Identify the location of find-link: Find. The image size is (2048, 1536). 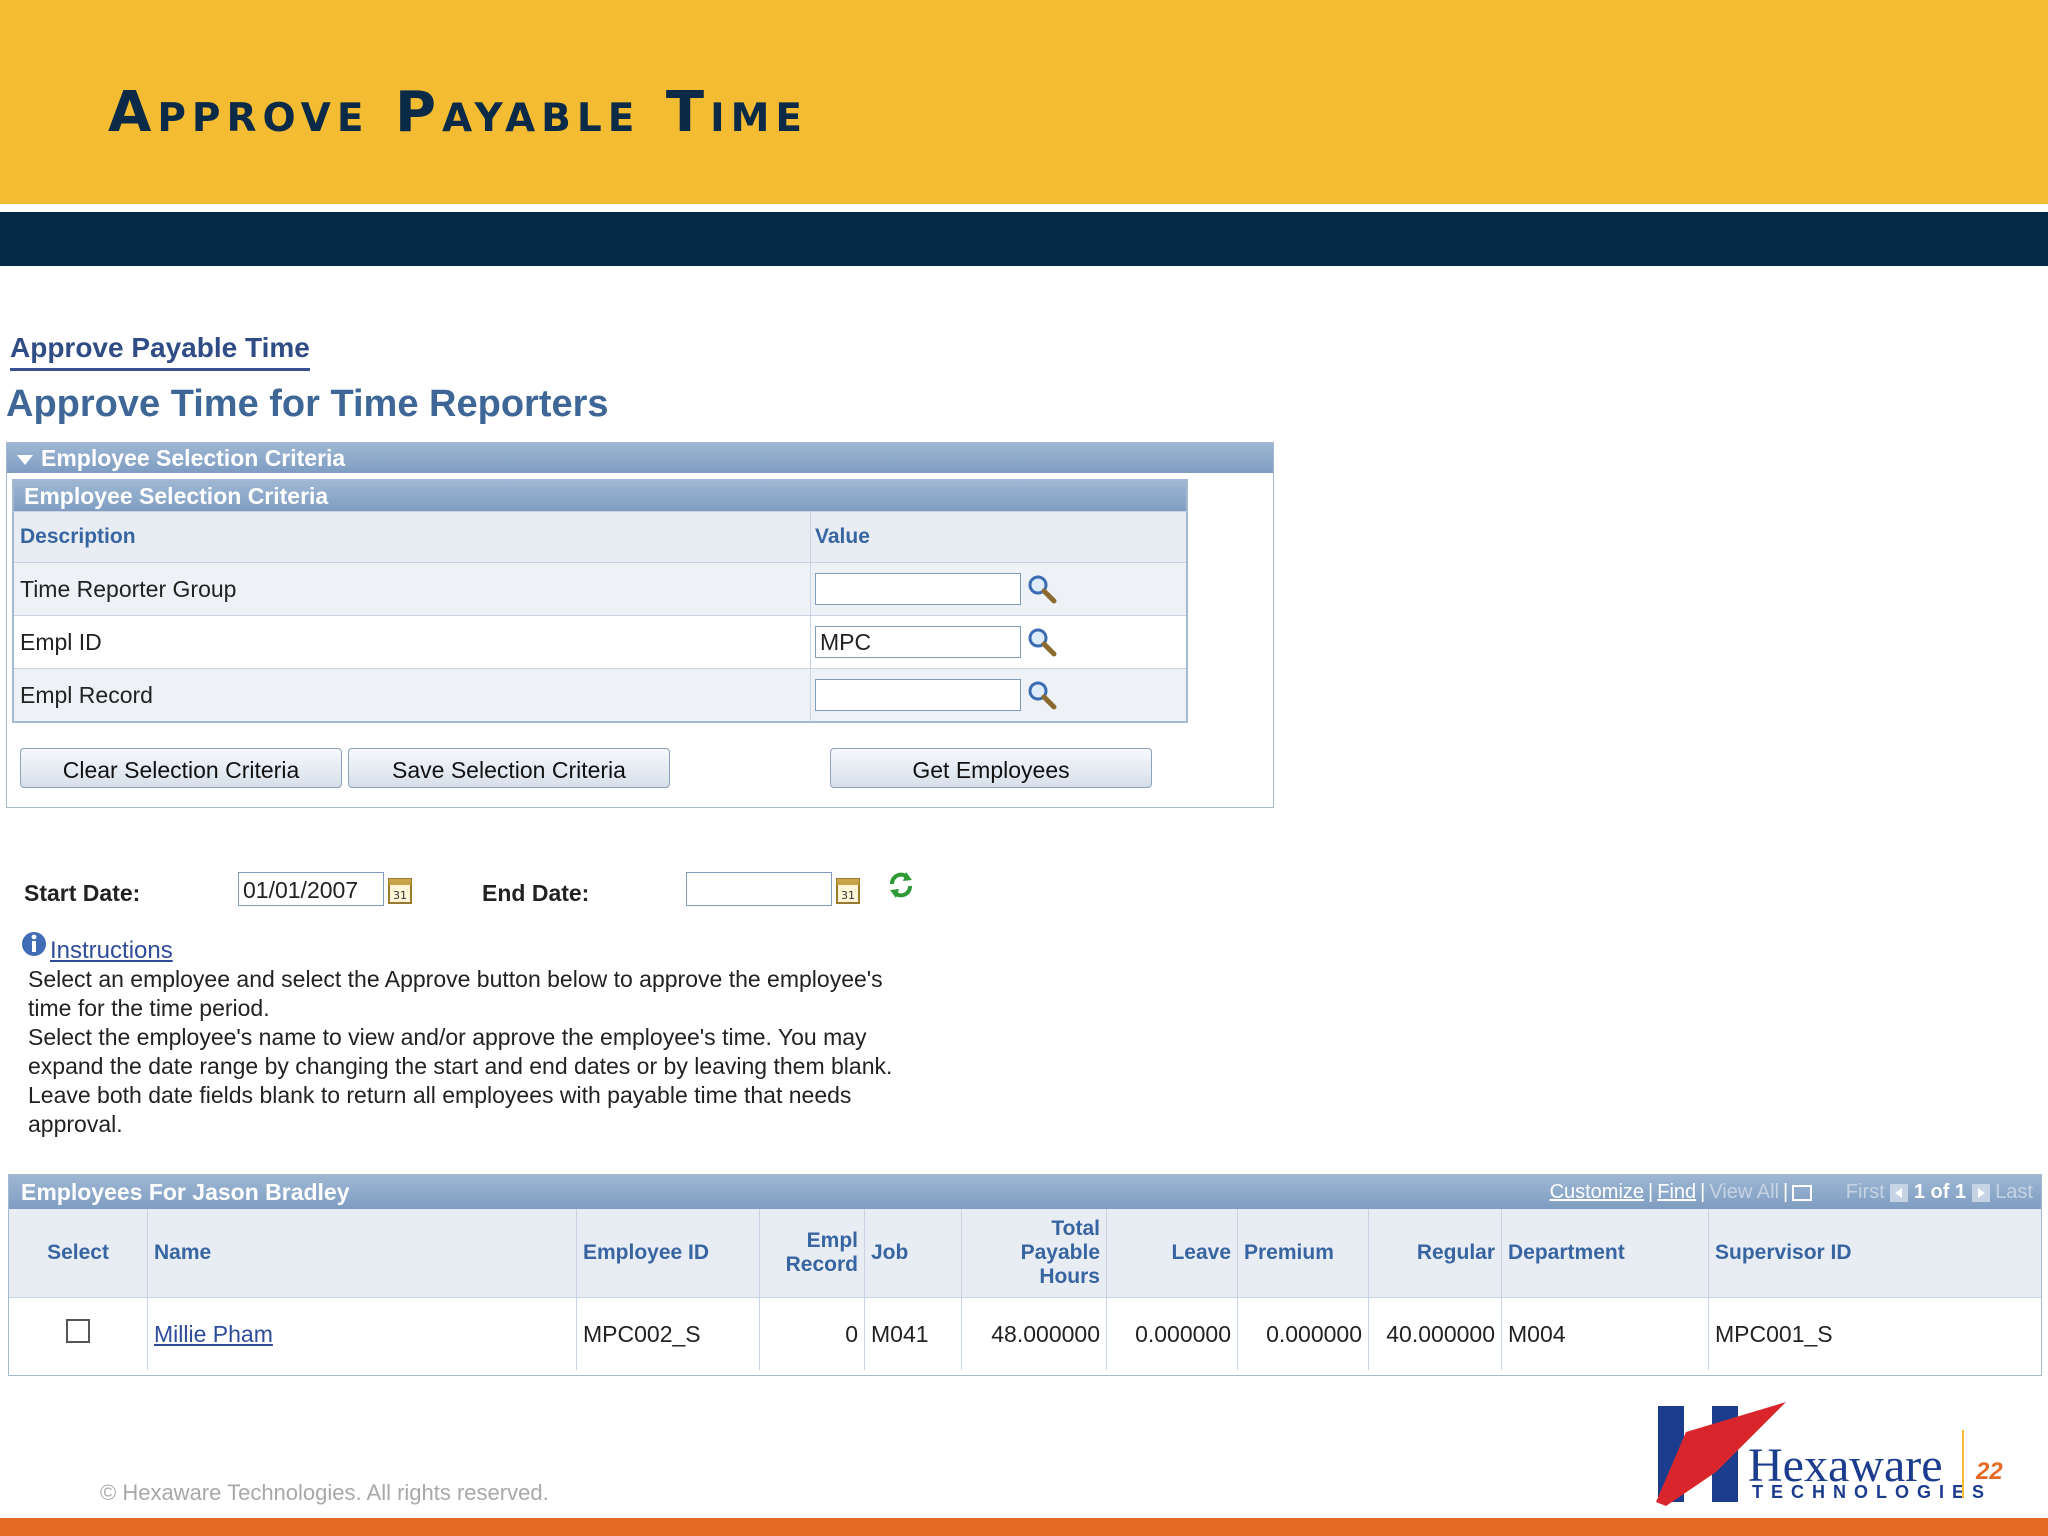
(1676, 1192).